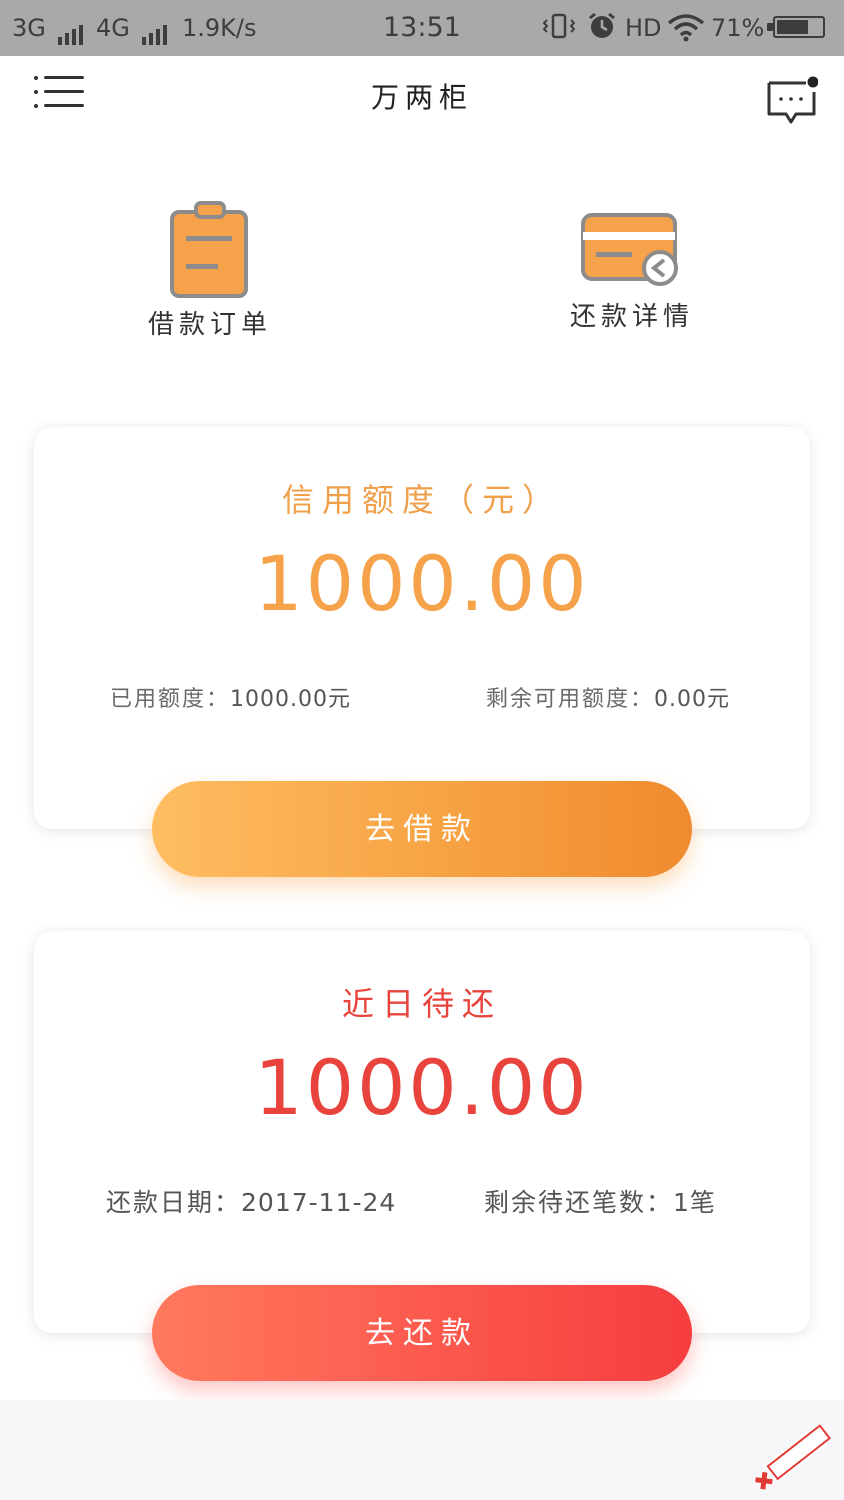  What do you see at coordinates (422, 1450) in the screenshot?
I see `bottom-strip` at bounding box center [422, 1450].